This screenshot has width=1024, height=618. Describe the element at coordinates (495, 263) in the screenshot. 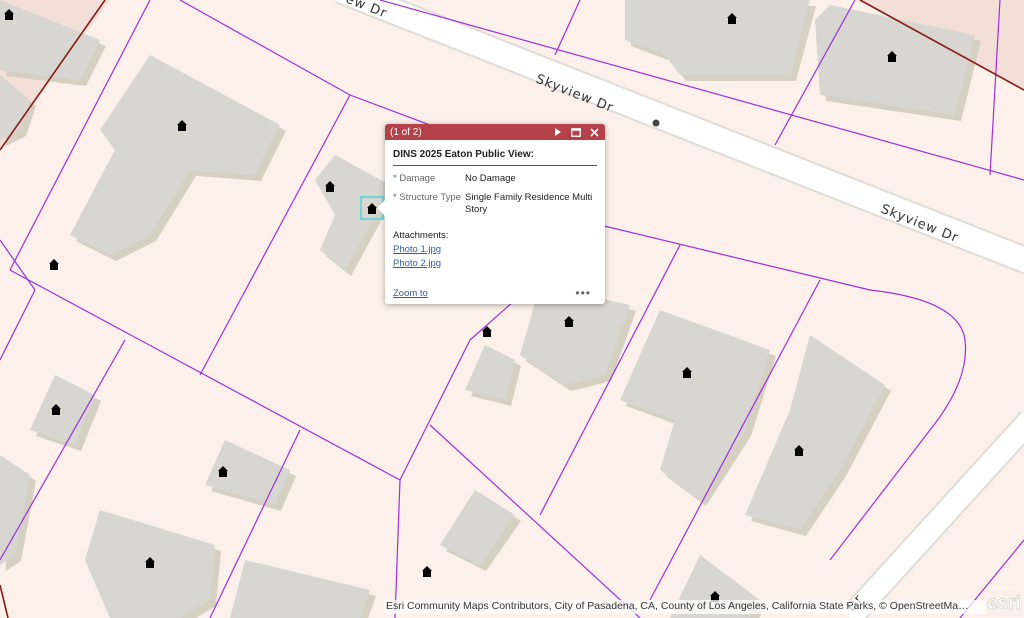

I see `attachment-link: Photo 2.jpg` at that location.